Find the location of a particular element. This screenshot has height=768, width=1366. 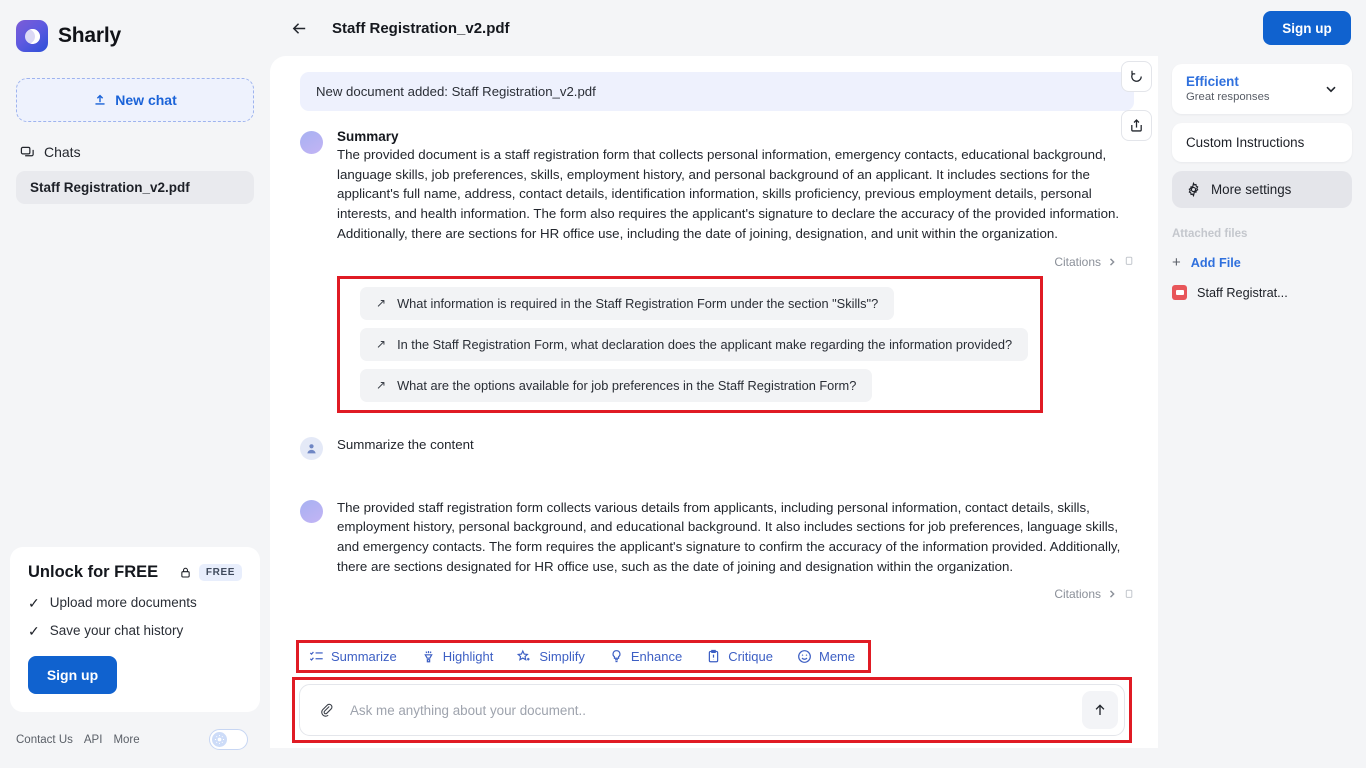

custom-instructions-button: Custom Instructions is located at coordinates (1262, 142).